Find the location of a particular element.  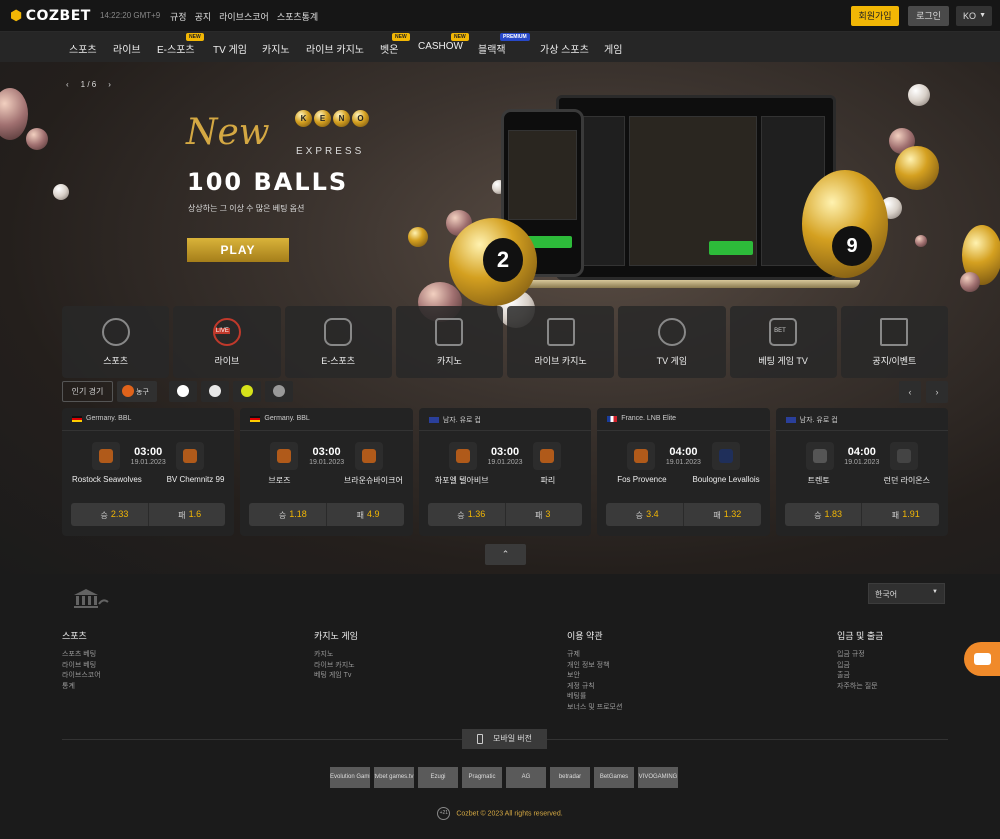

new-badge: NEW is located at coordinates (401, 37).